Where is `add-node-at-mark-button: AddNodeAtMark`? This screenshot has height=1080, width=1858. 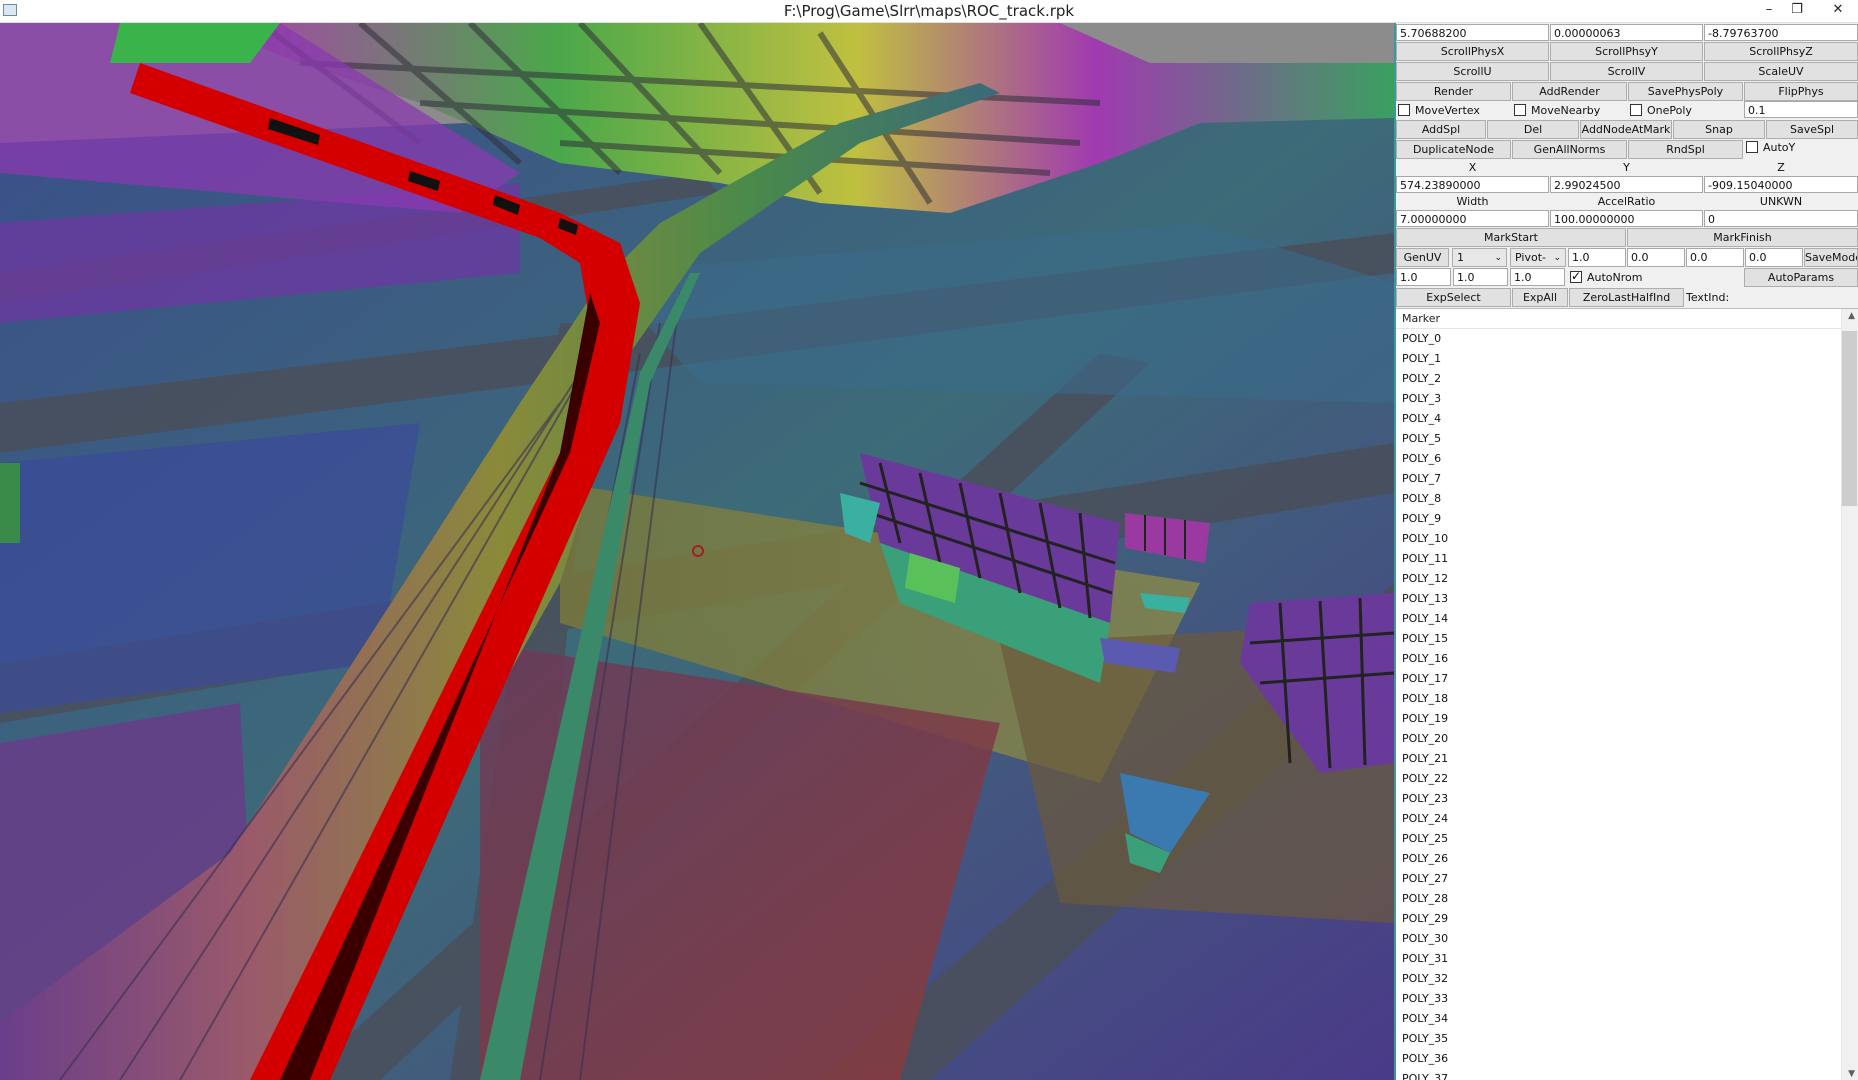
add-node-at-mark-button: AddNodeAtMark is located at coordinates (1626, 129).